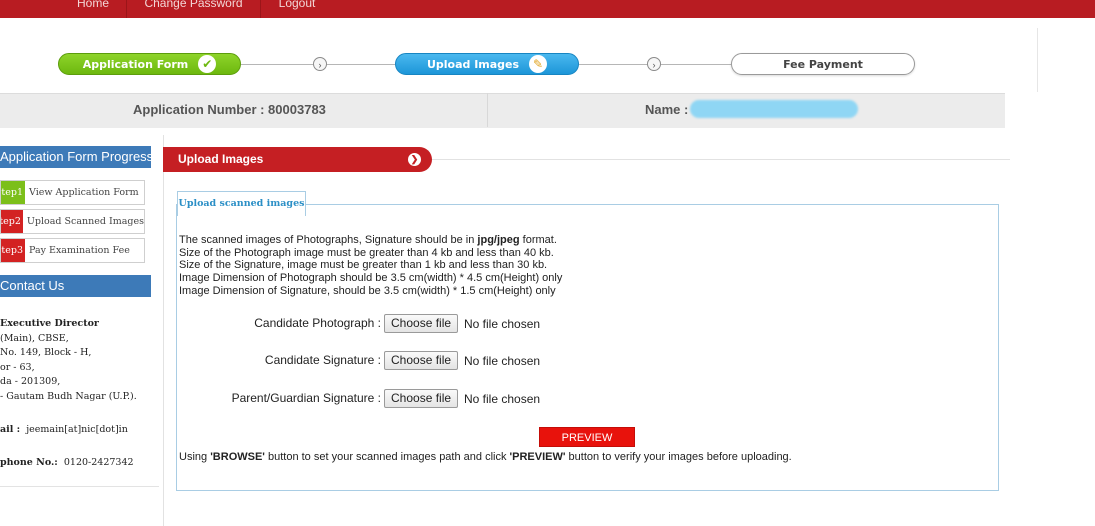 The width and height of the screenshot is (1095, 526). Describe the element at coordinates (473, 64) in the screenshot. I see `step-upload-images-label: Upload Images` at that location.